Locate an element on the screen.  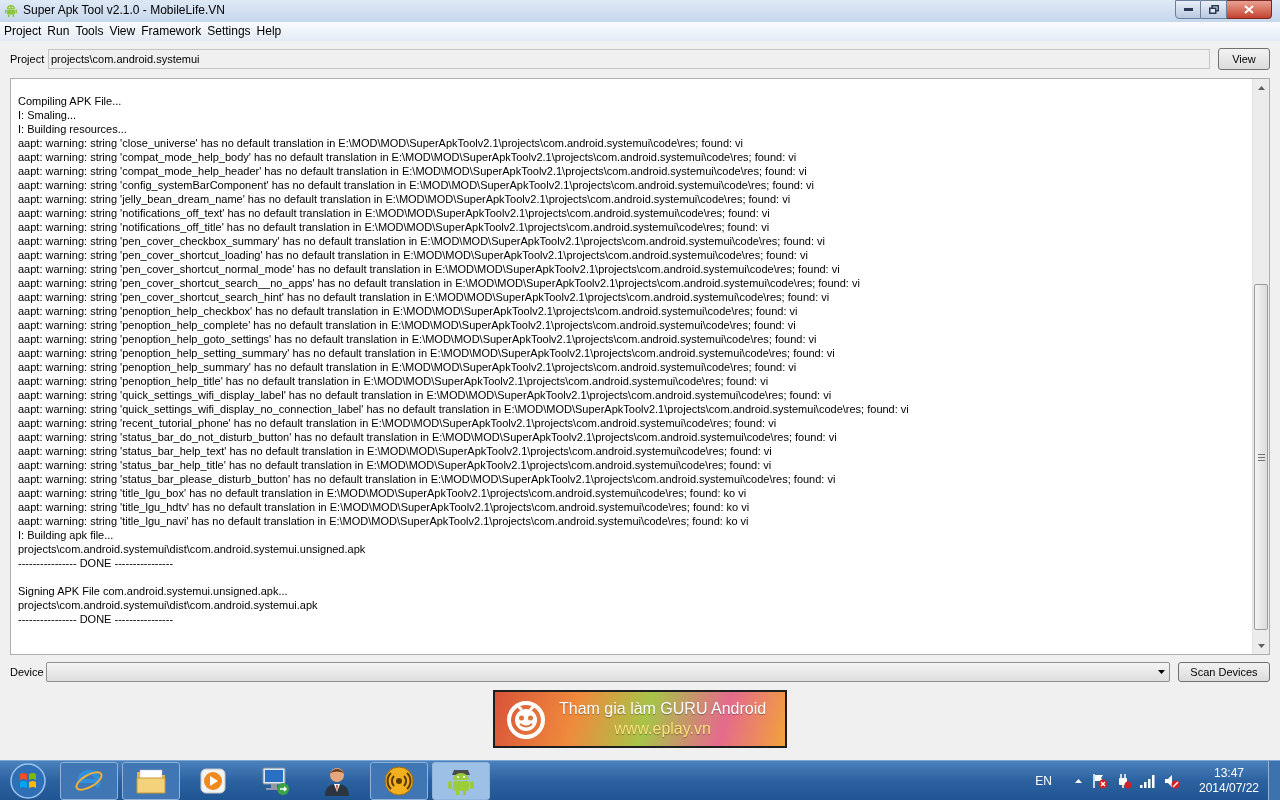
vertical-scrollbar is located at coordinates (1260, 366).